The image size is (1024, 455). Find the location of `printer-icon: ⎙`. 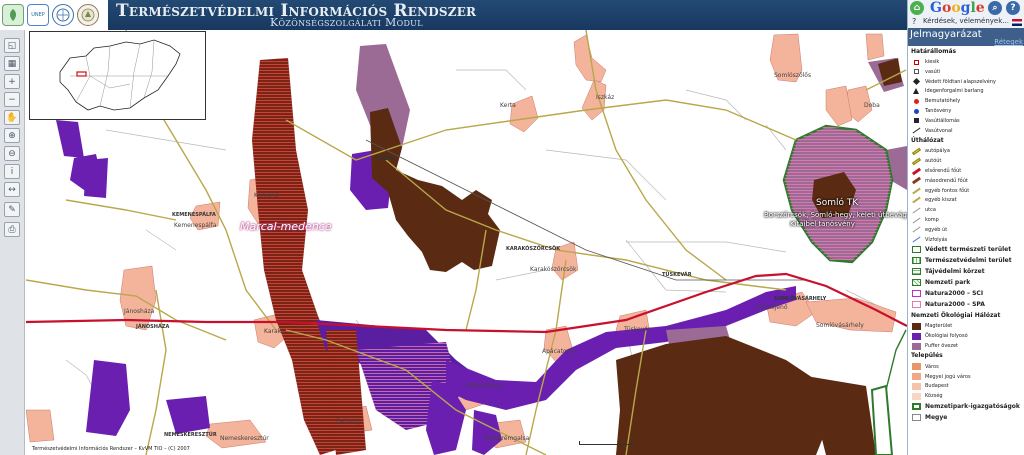

printer-icon: ⎙ is located at coordinates (12, 229).